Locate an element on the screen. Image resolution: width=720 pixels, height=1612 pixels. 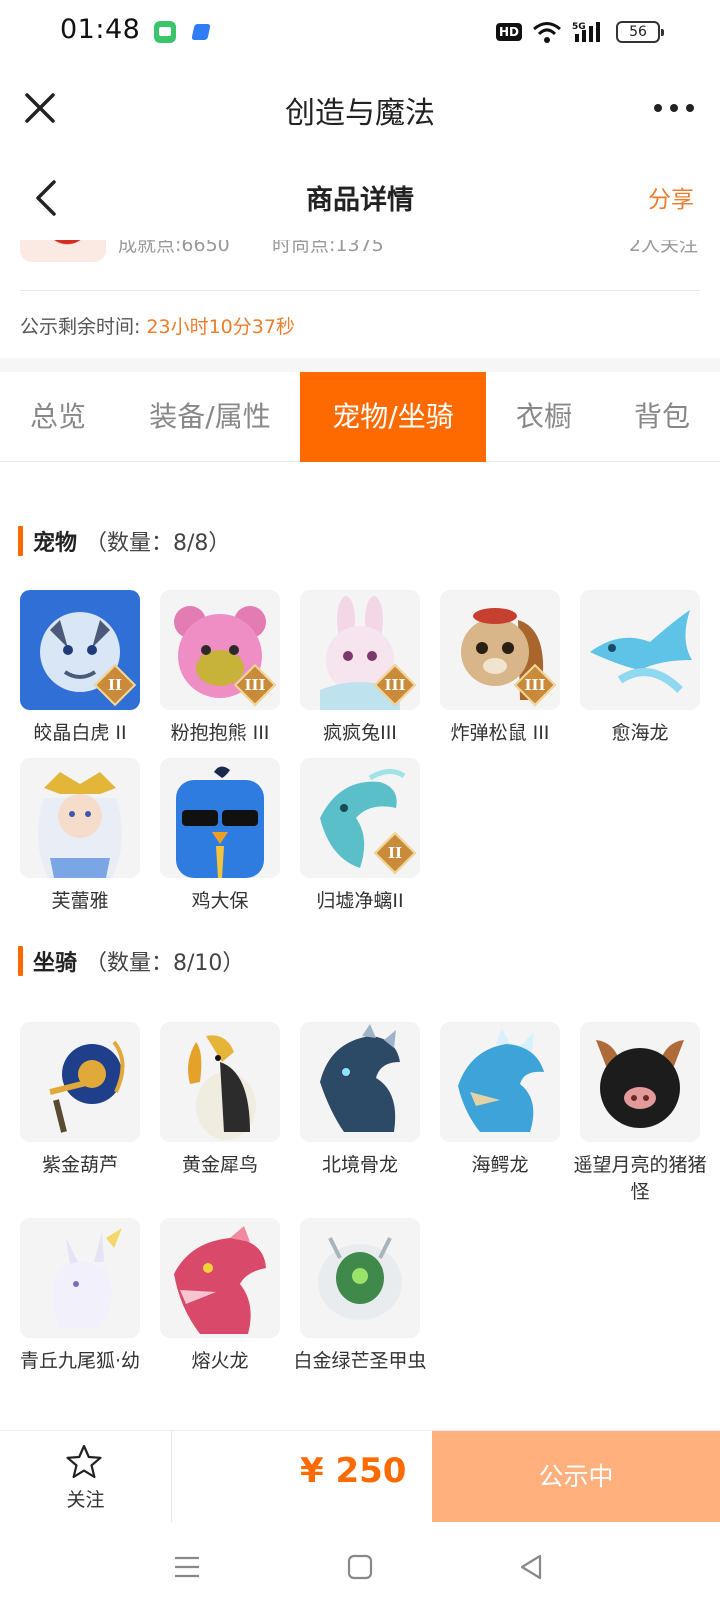
battery-indicator: 56 is located at coordinates (640, 32).